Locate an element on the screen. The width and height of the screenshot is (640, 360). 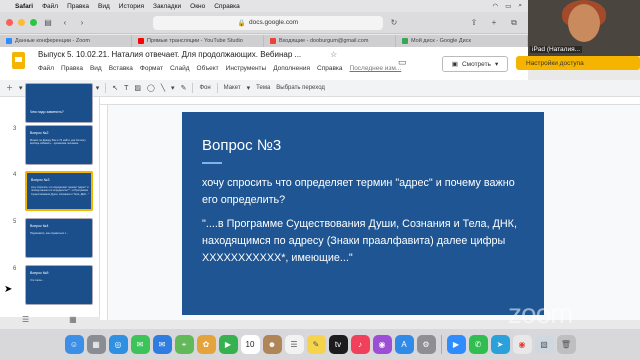
menu-window: Окно is located at coordinates (197, 6).